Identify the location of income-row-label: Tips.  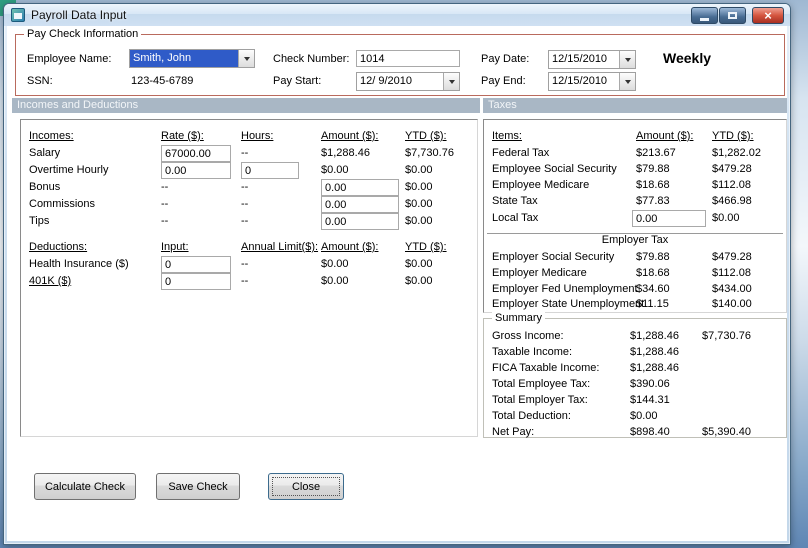
(39, 221).